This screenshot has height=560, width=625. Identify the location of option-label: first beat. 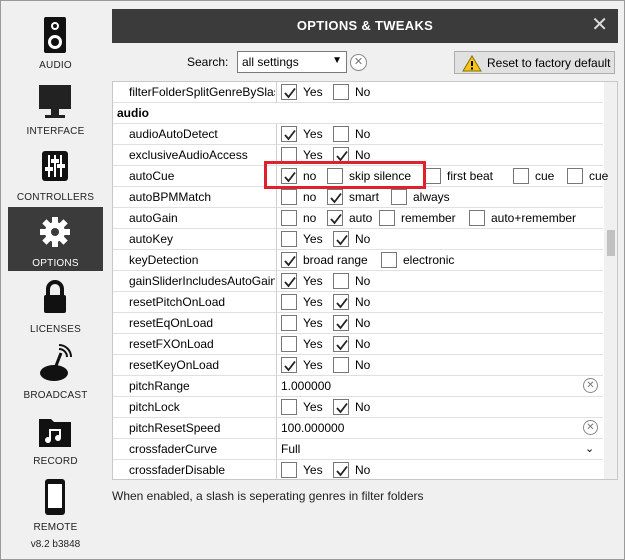
(470, 176).